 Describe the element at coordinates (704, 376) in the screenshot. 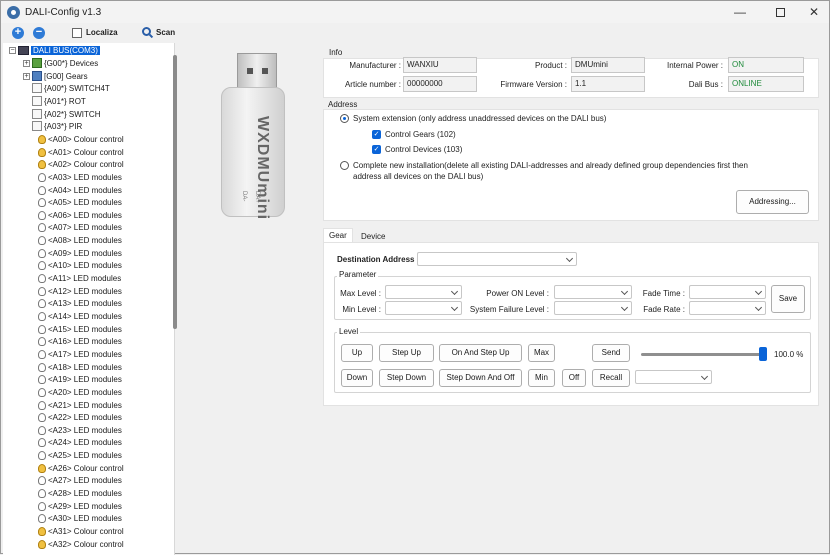

I see `chevron-down-icon` at that location.